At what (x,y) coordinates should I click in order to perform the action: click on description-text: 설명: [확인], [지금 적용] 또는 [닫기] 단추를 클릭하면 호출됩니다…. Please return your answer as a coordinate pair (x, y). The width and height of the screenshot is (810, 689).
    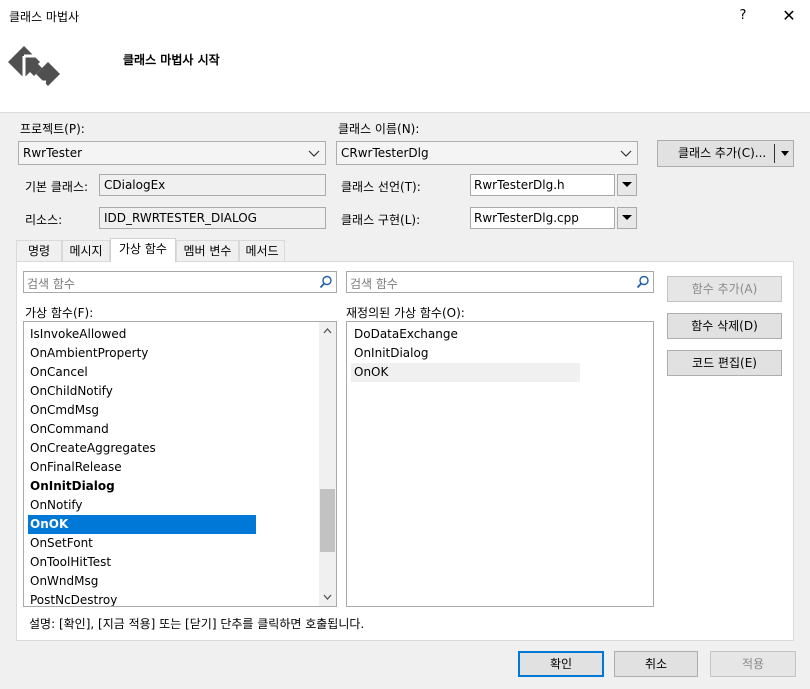
    Looking at the image, I should click on (197, 624).